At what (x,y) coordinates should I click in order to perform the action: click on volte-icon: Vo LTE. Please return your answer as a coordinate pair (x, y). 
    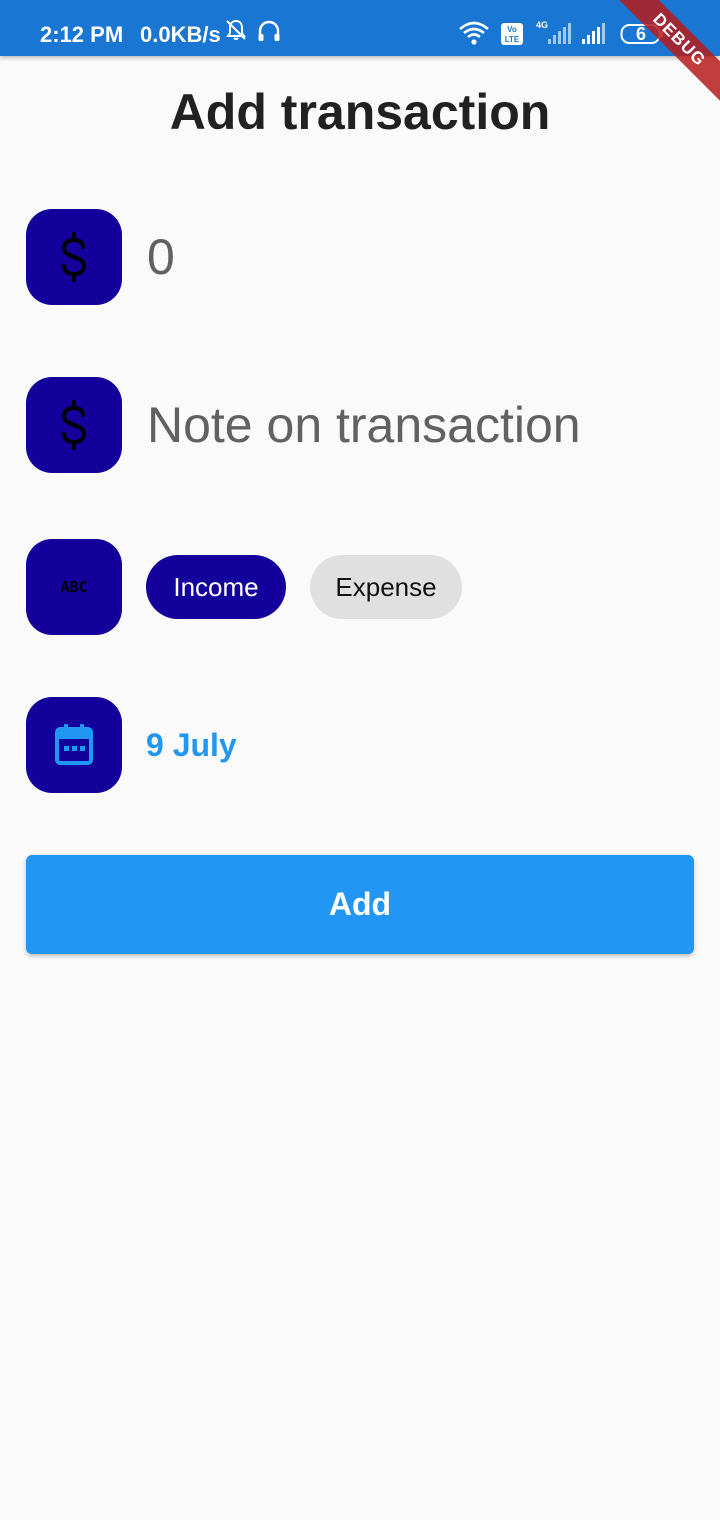
    Looking at the image, I should click on (512, 36).